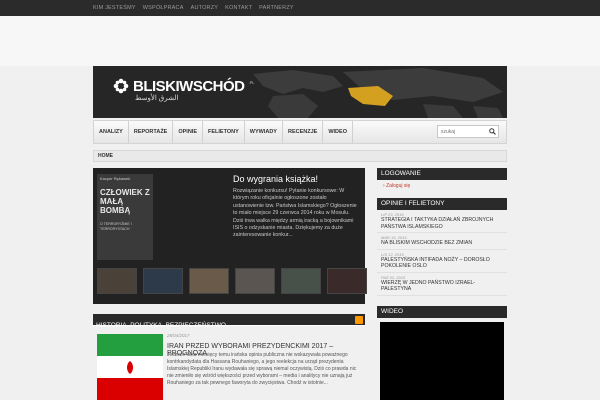 Image resolution: width=600 pixels, height=400 pixels. What do you see at coordinates (116, 226) in the screenshot?
I see `book-subtitle: O TERRORYŹMIE I TERRORYSTACH` at bounding box center [116, 226].